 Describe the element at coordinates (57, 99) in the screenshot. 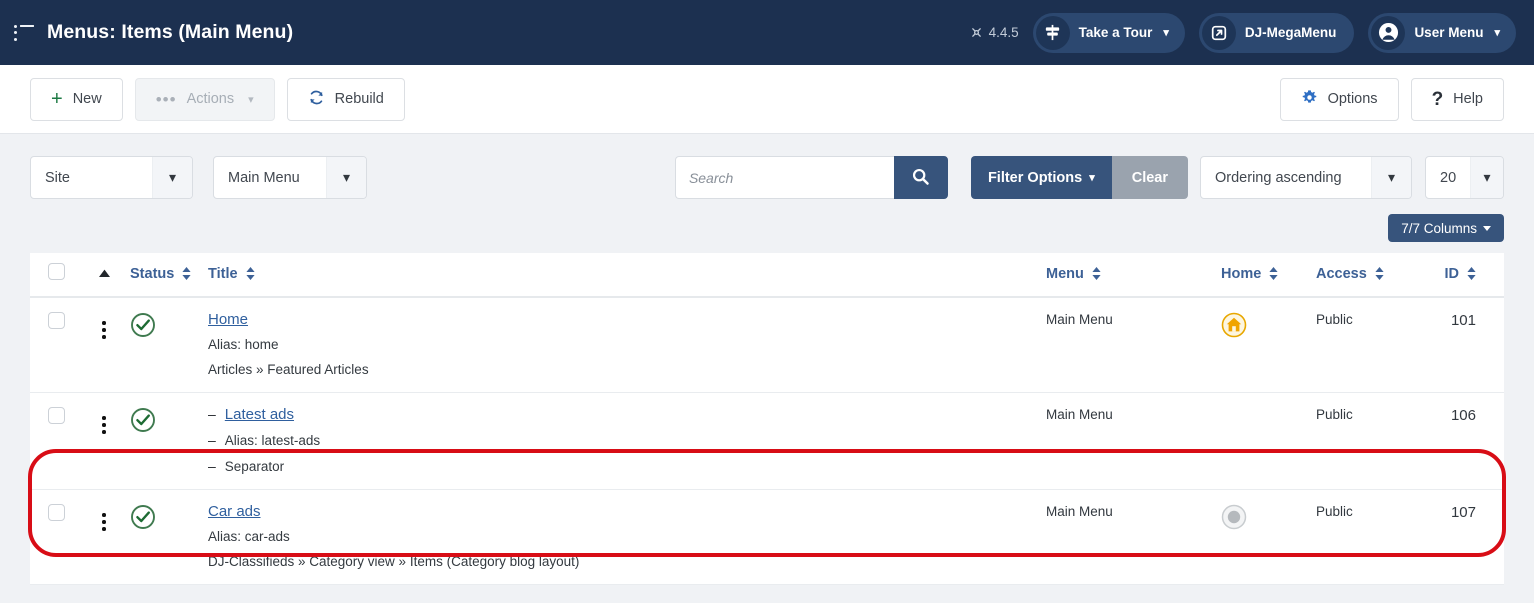

I see `plus-icon: +` at that location.